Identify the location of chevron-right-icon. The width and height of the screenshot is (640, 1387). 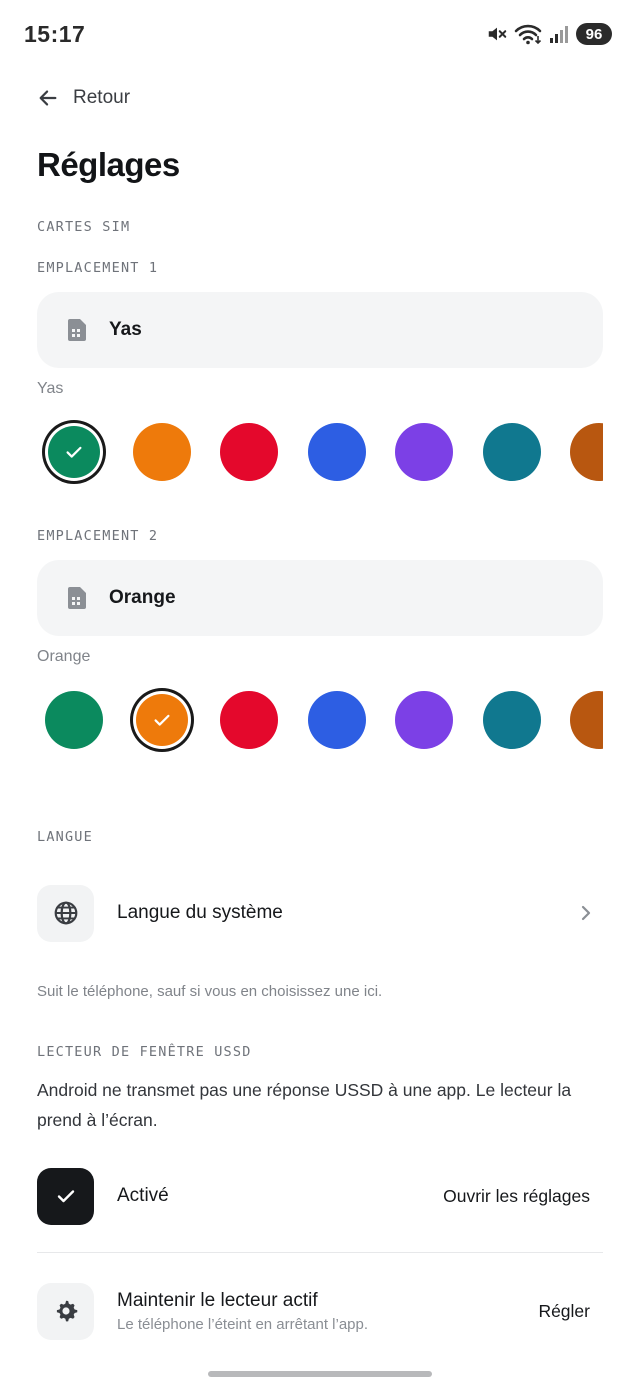
(586, 913).